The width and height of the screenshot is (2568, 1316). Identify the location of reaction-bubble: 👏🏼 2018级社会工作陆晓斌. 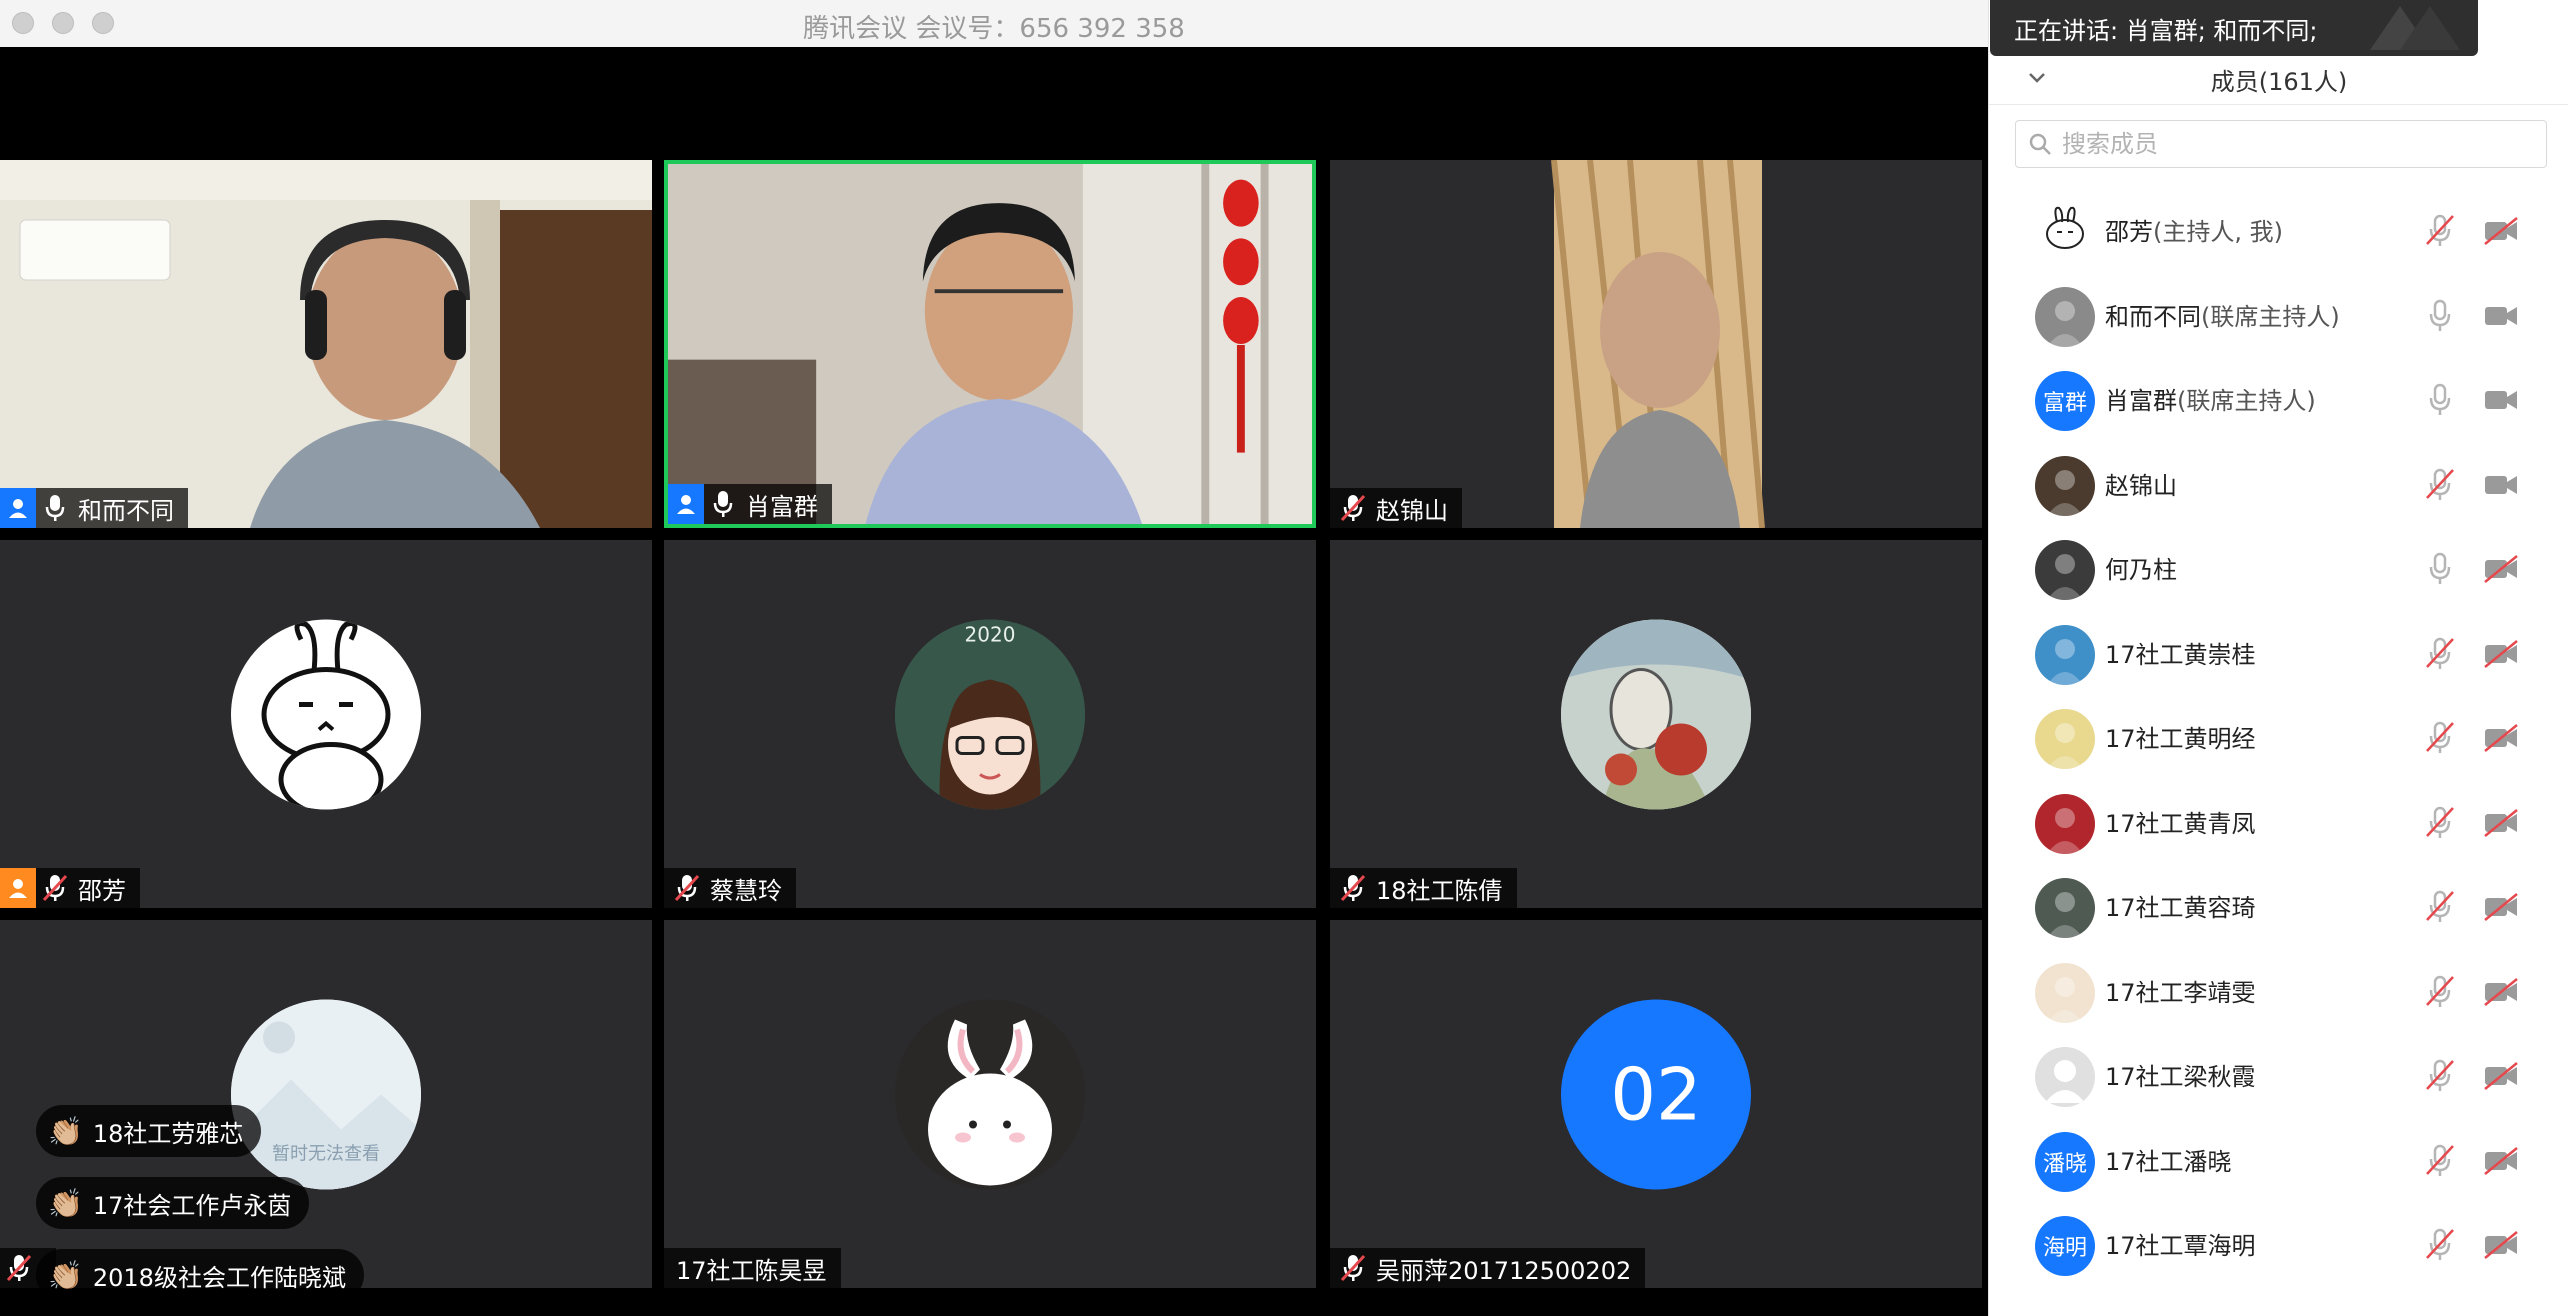
(200, 1275).